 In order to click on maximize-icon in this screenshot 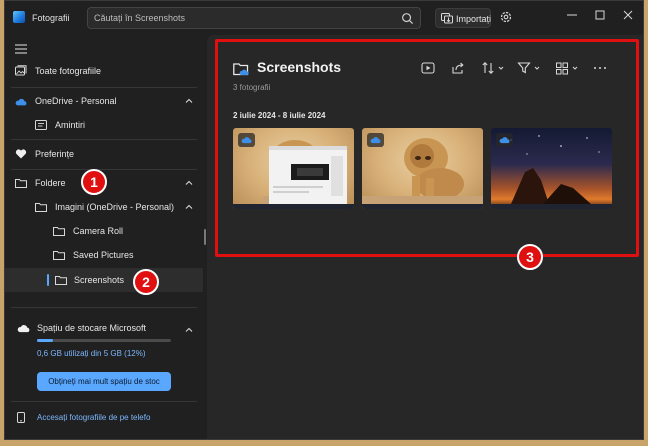, I will do `click(600, 15)`.